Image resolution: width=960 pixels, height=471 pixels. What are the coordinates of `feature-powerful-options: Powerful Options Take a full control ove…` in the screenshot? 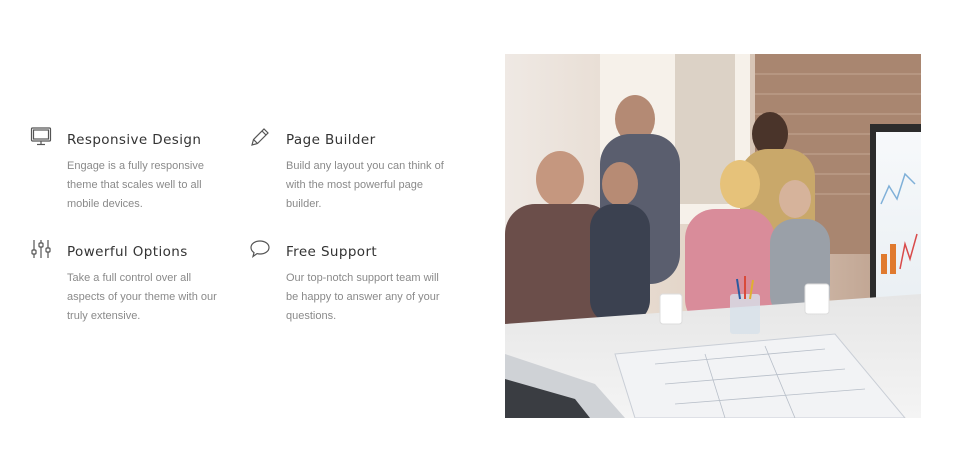 It's located at (149, 283).